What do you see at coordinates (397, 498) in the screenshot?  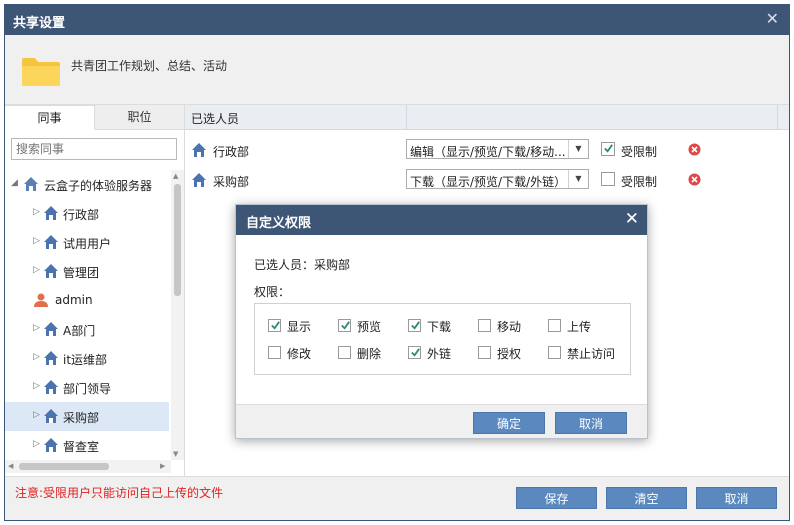 I see `dialog-footer: 注意:受限用户只能访问自己上传的文件 保存 清空 取消` at bounding box center [397, 498].